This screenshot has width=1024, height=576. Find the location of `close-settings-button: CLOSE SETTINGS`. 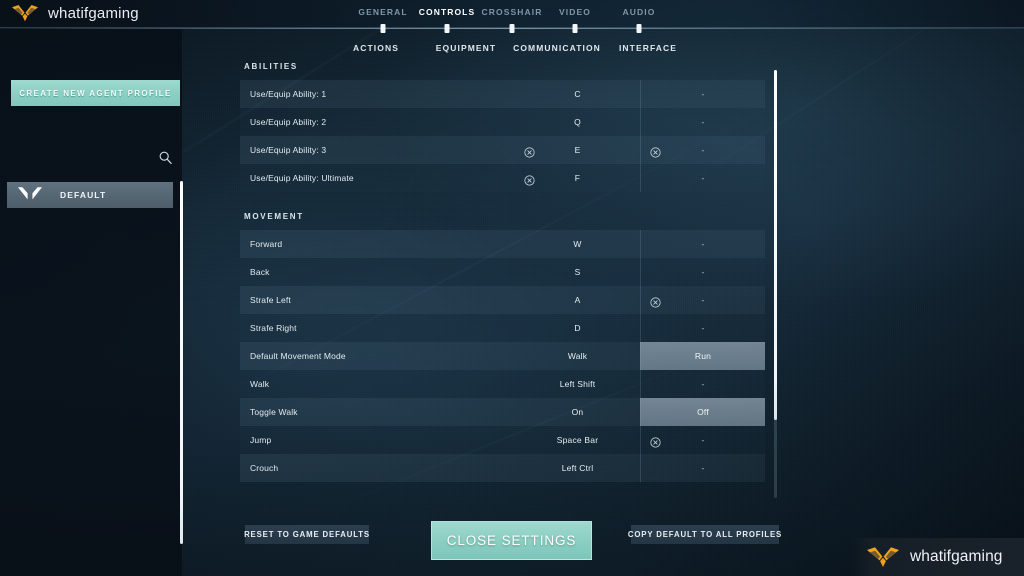

close-settings-button: CLOSE SETTINGS is located at coordinates (511, 540).